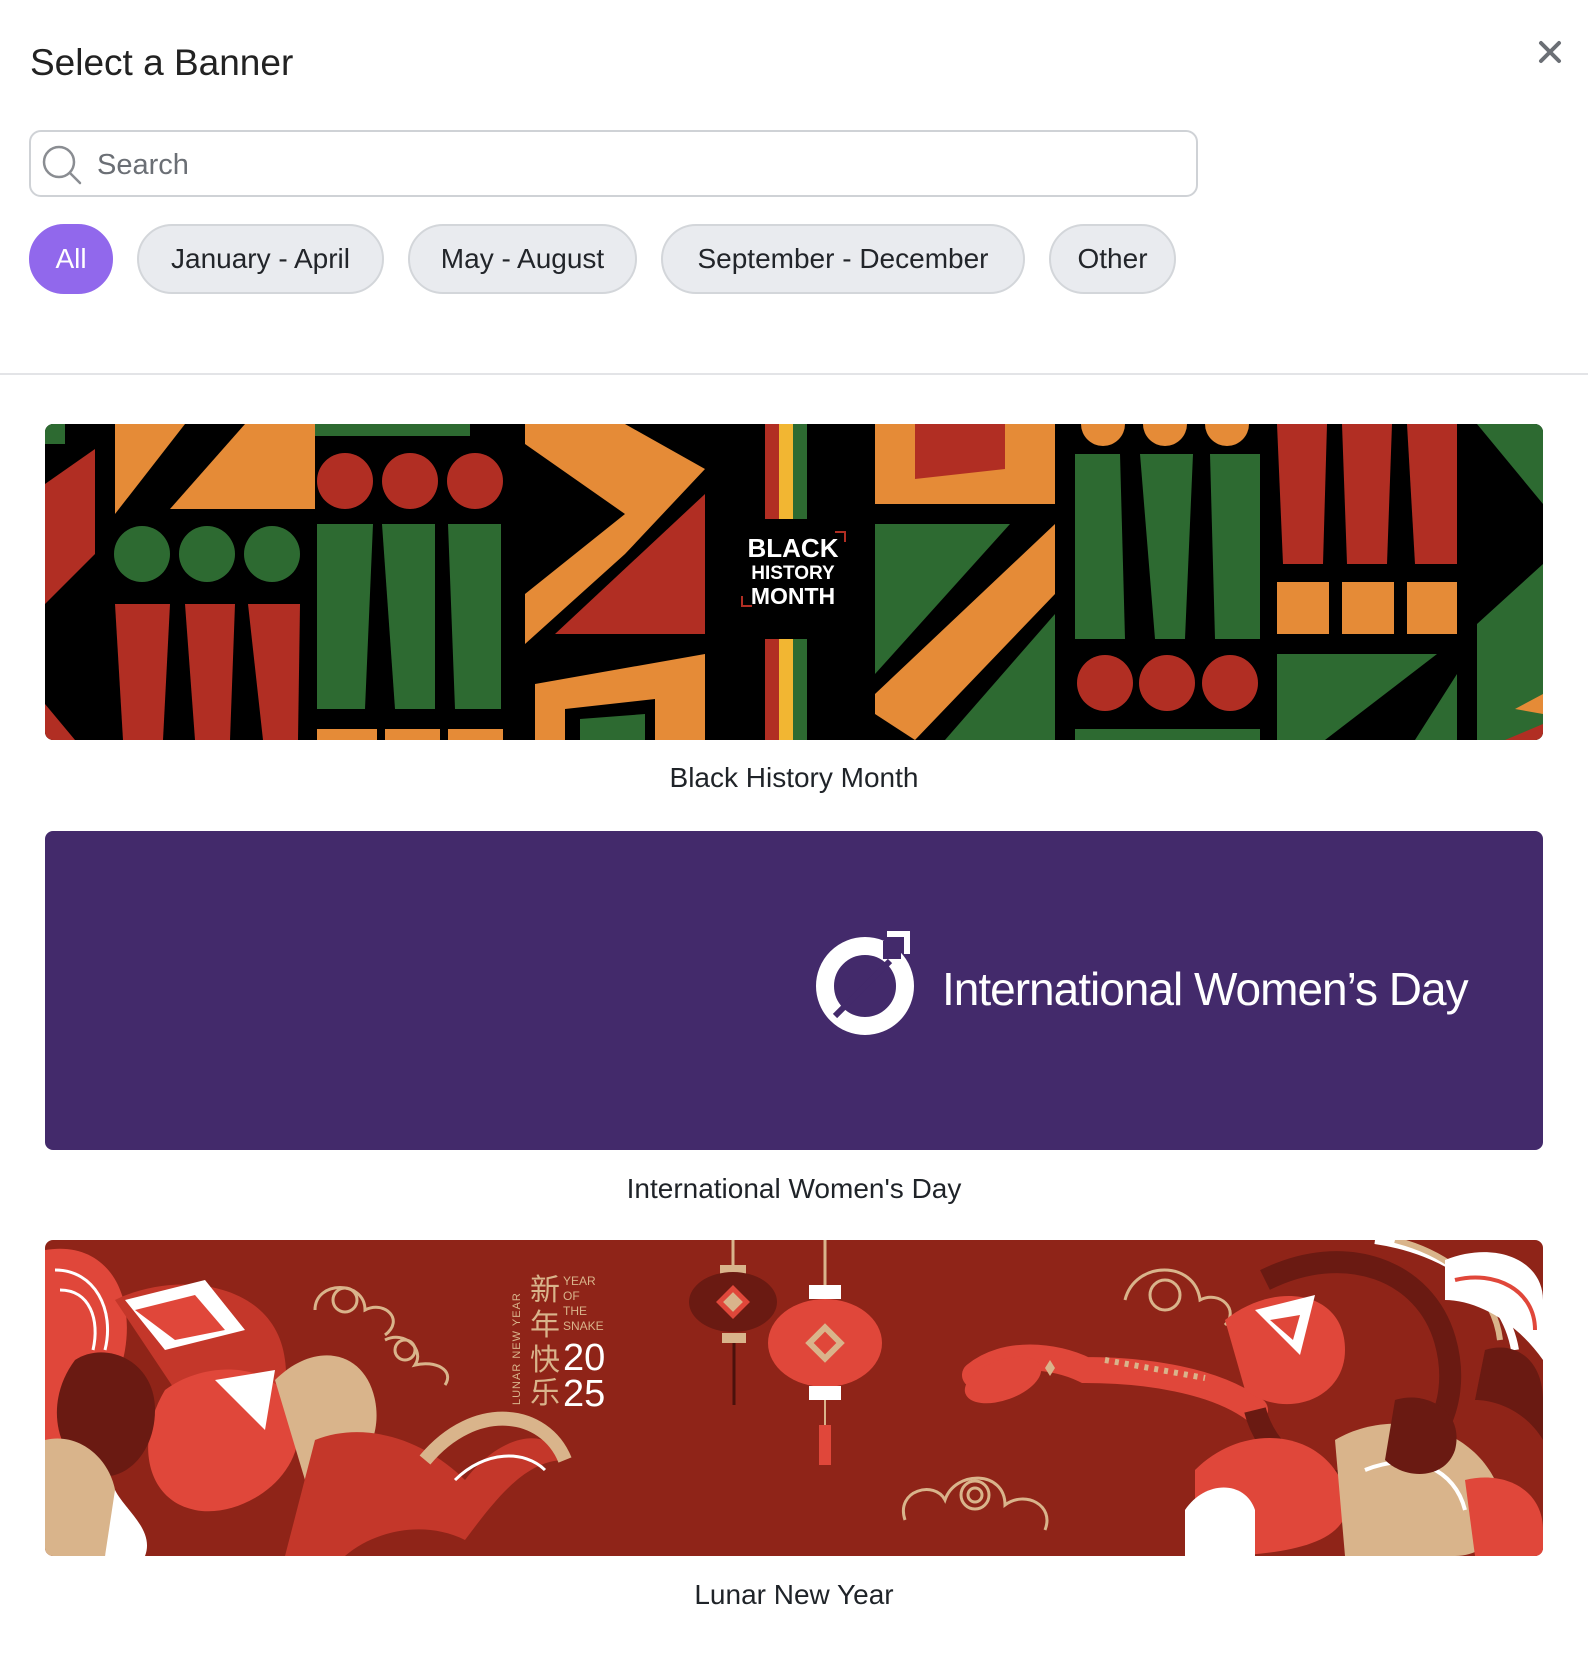 This screenshot has width=1588, height=1654. I want to click on filter-january-april: January - April, so click(260, 259).